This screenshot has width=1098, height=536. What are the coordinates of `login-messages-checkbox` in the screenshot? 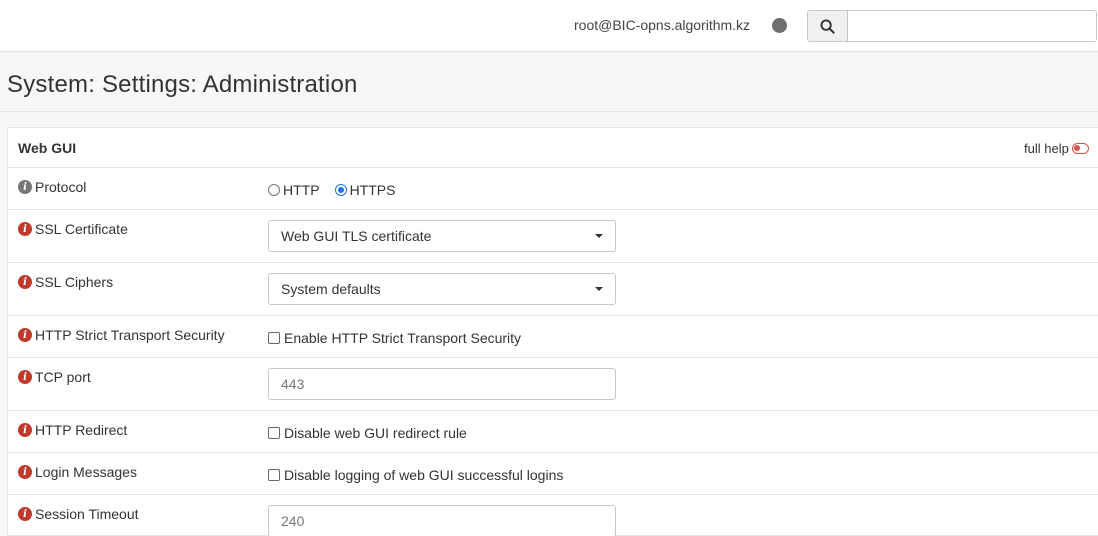 It's located at (274, 475).